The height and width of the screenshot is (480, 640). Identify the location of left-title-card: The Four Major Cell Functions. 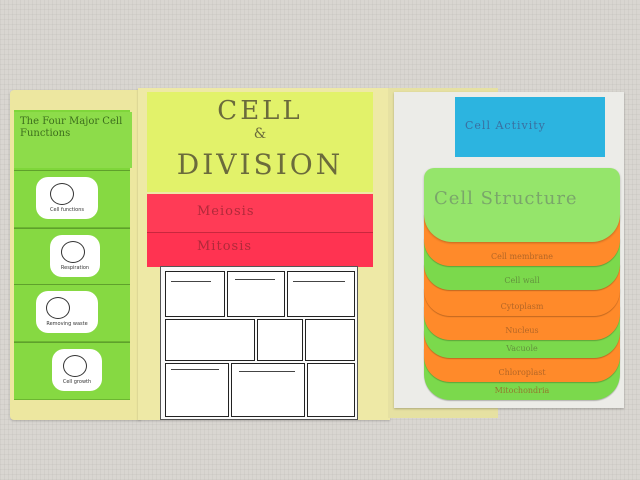
(73, 140).